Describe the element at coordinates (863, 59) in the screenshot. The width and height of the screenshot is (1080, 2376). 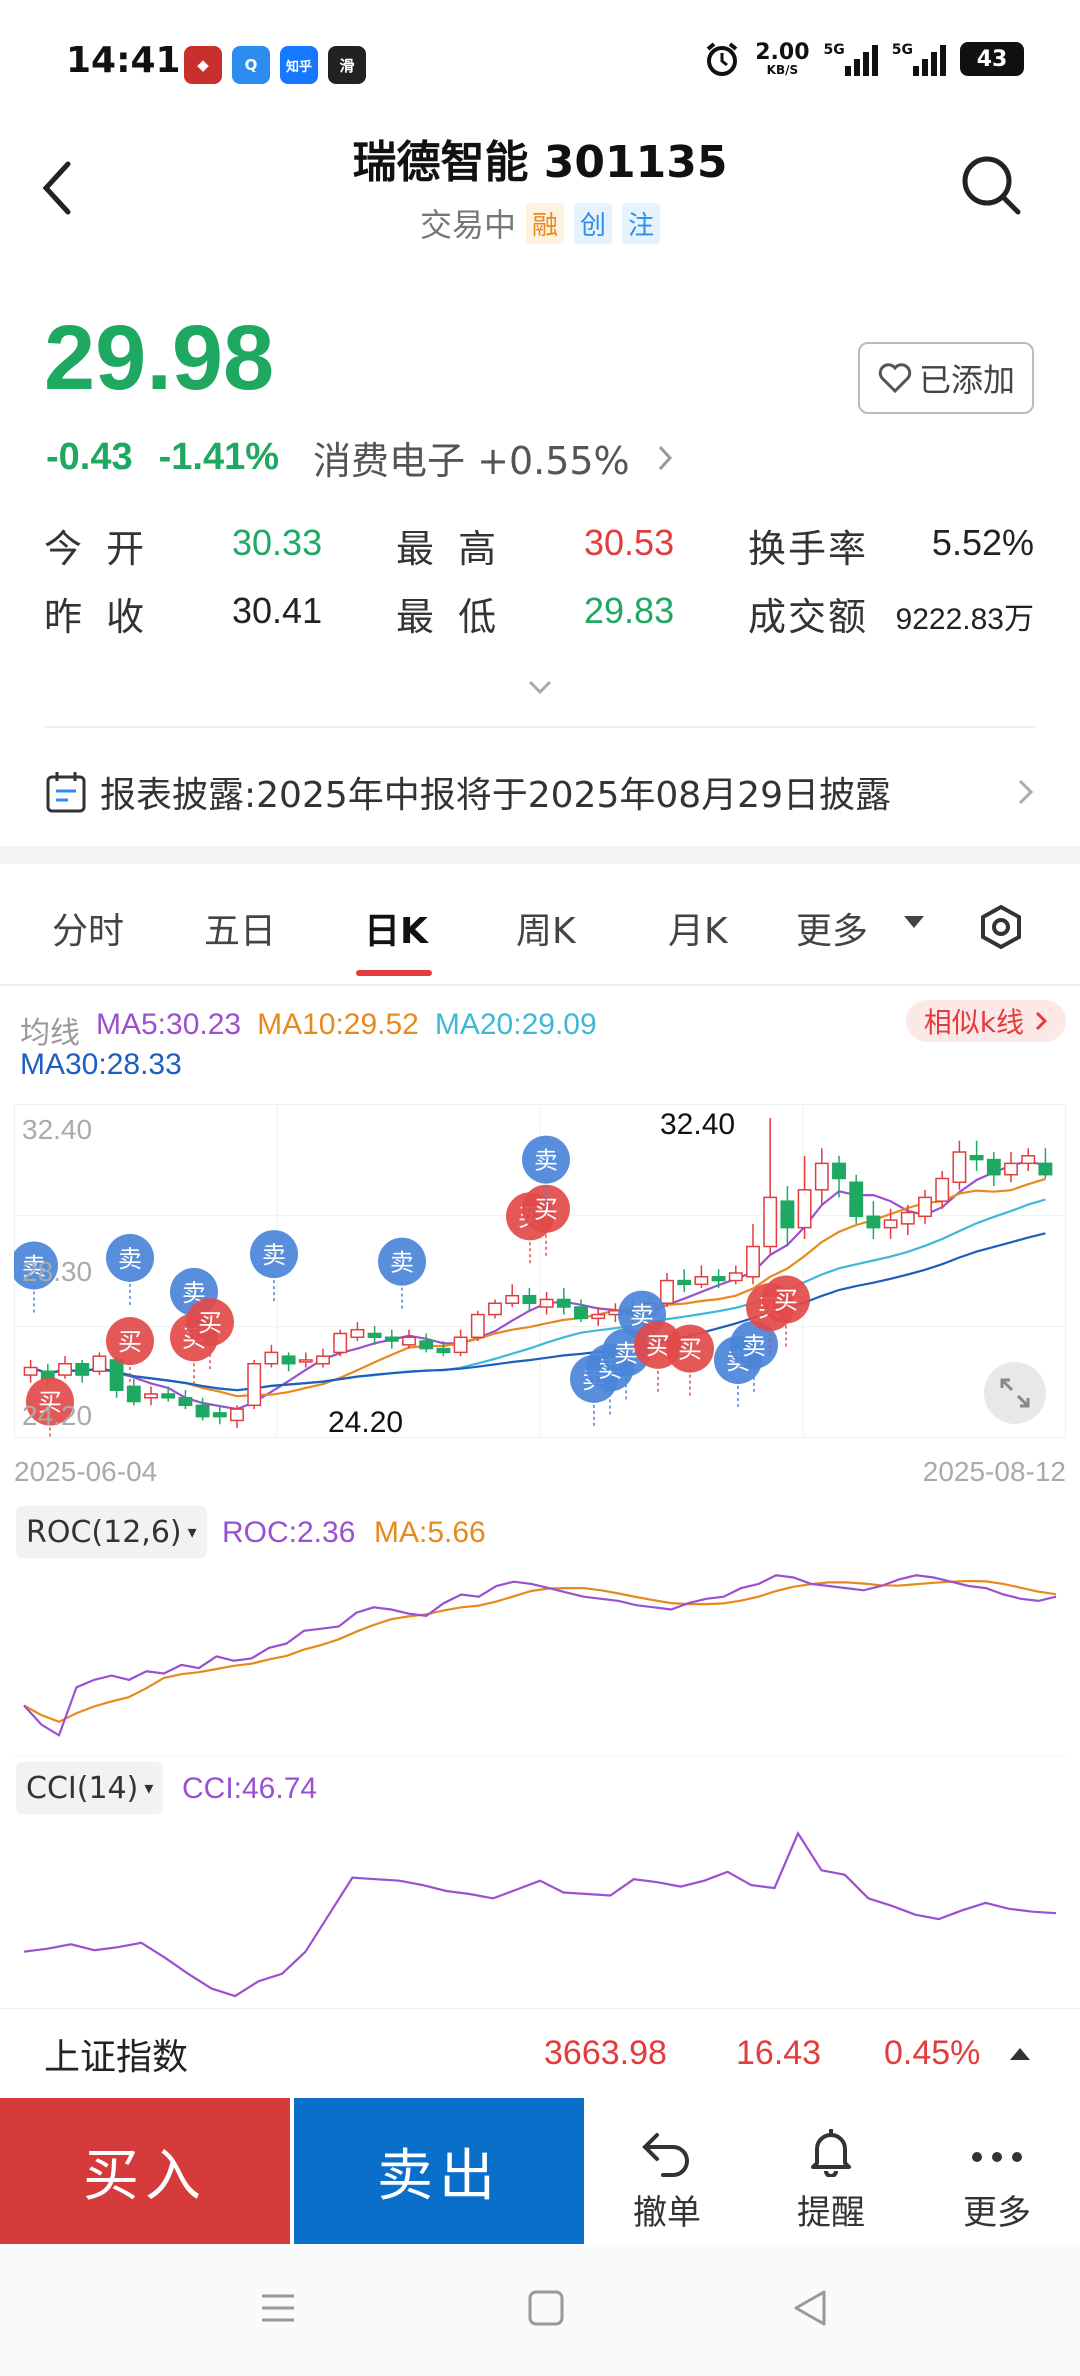
I see `status-right: 2.00 KB/S 5G 5G 43` at that location.